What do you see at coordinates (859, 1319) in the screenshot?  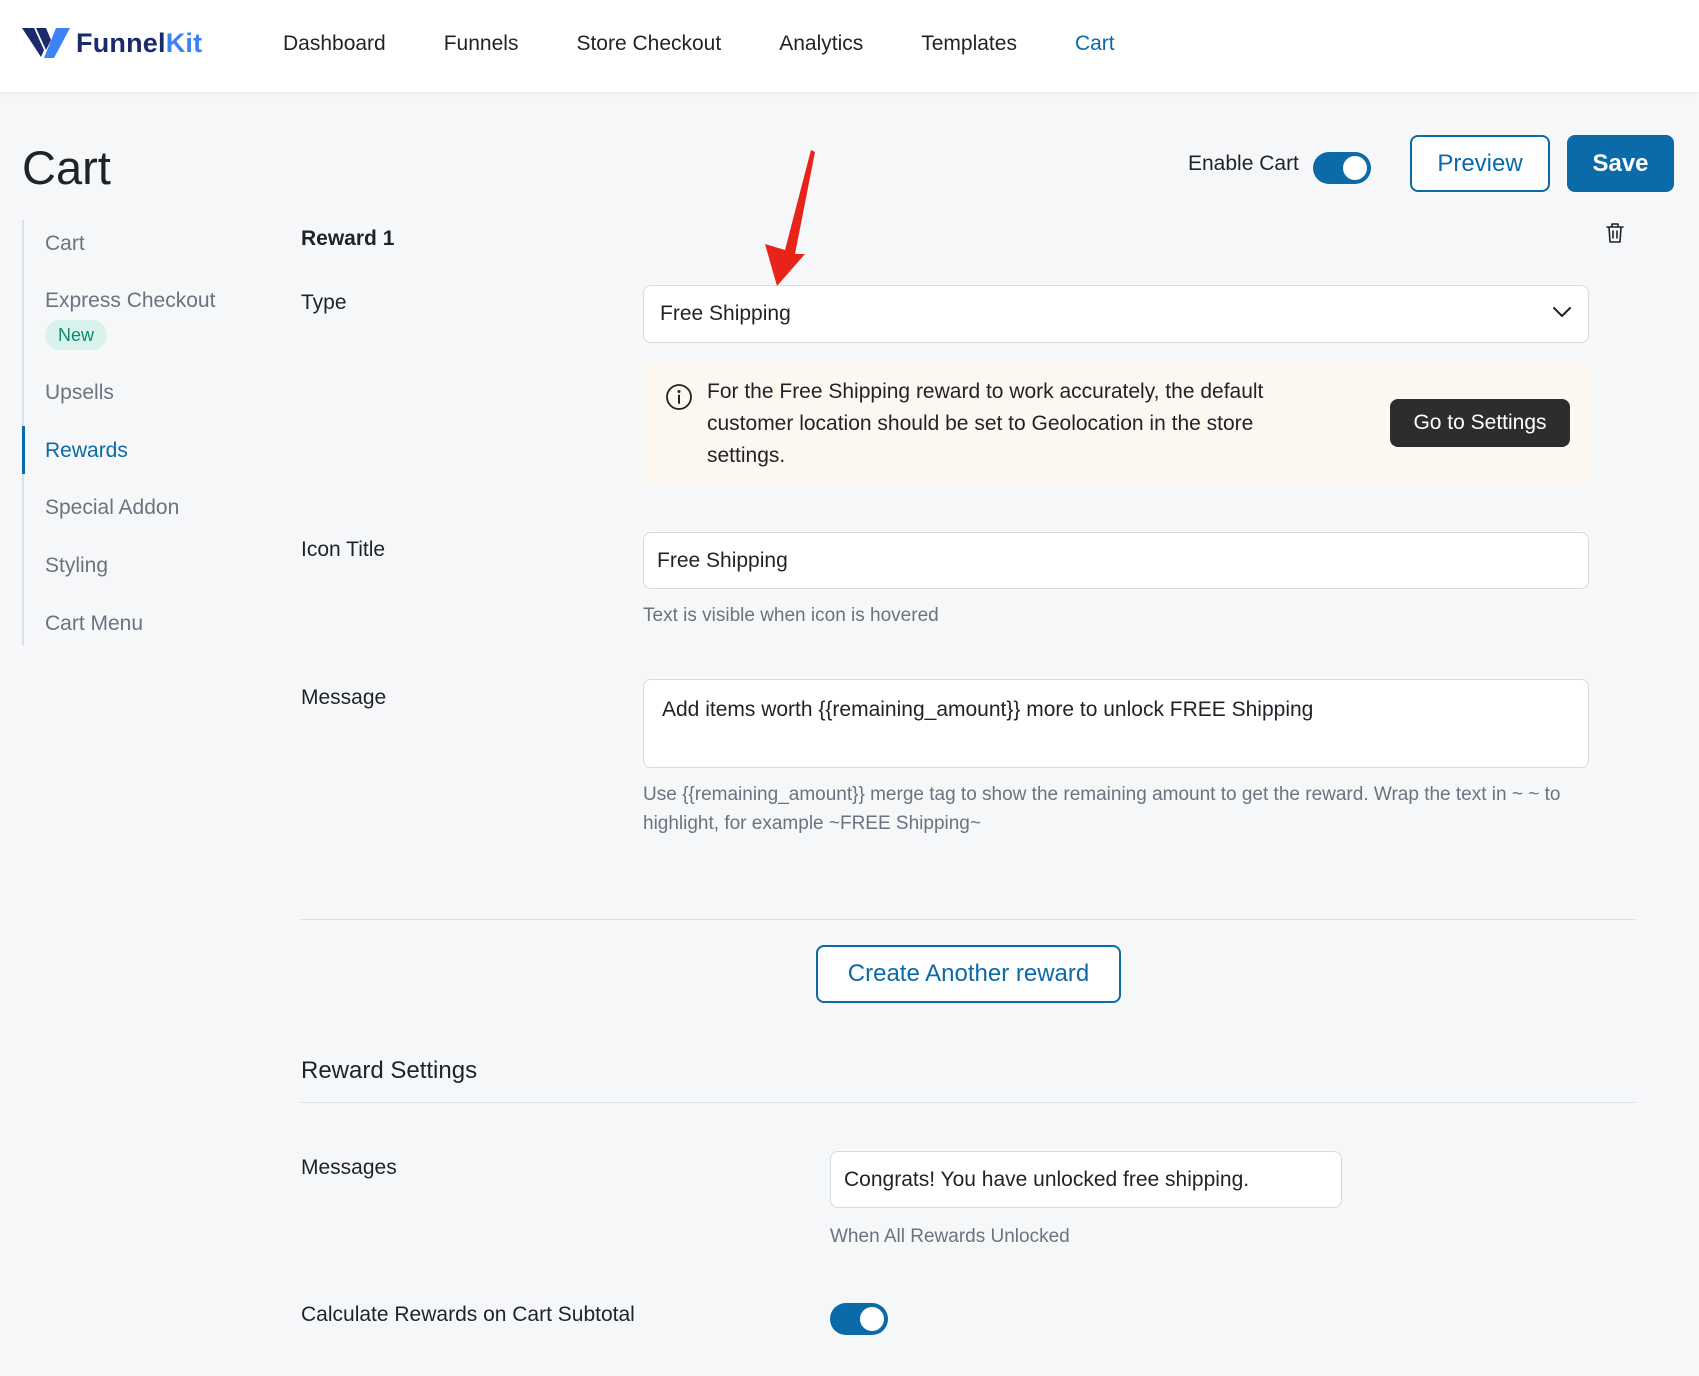 I see `calculate-subtotal-toggle` at bounding box center [859, 1319].